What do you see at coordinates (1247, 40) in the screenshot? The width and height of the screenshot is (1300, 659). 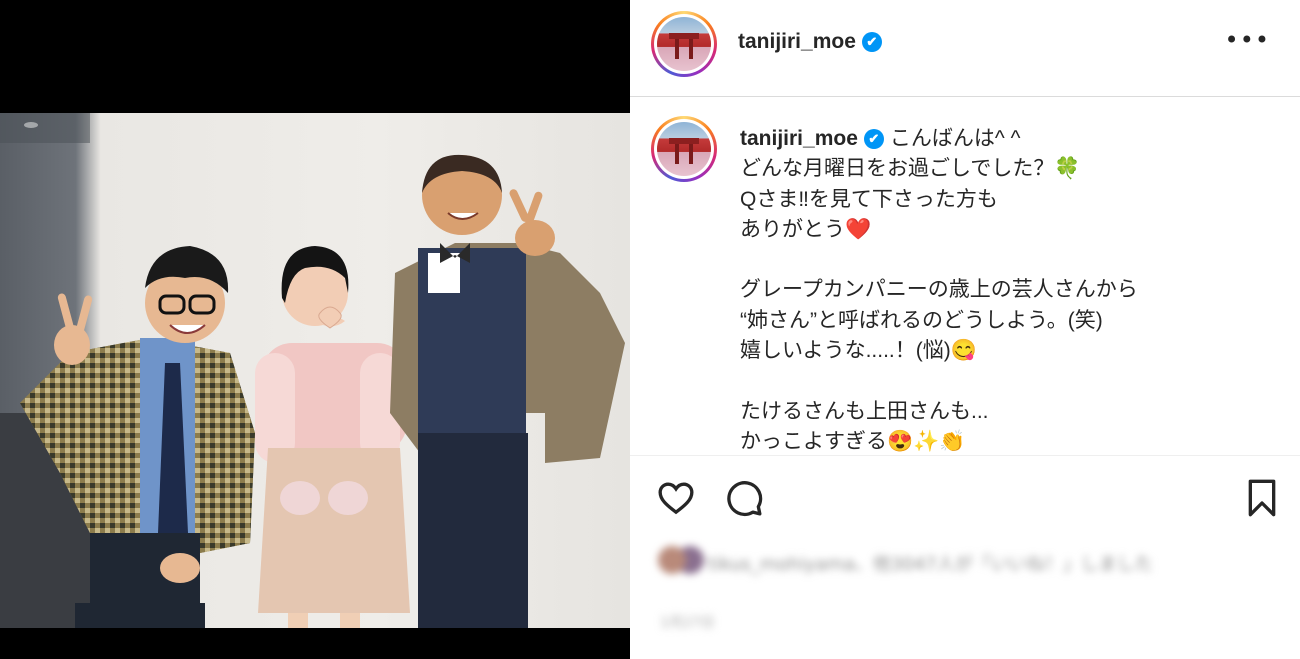 I see `more-options-button: •••` at bounding box center [1247, 40].